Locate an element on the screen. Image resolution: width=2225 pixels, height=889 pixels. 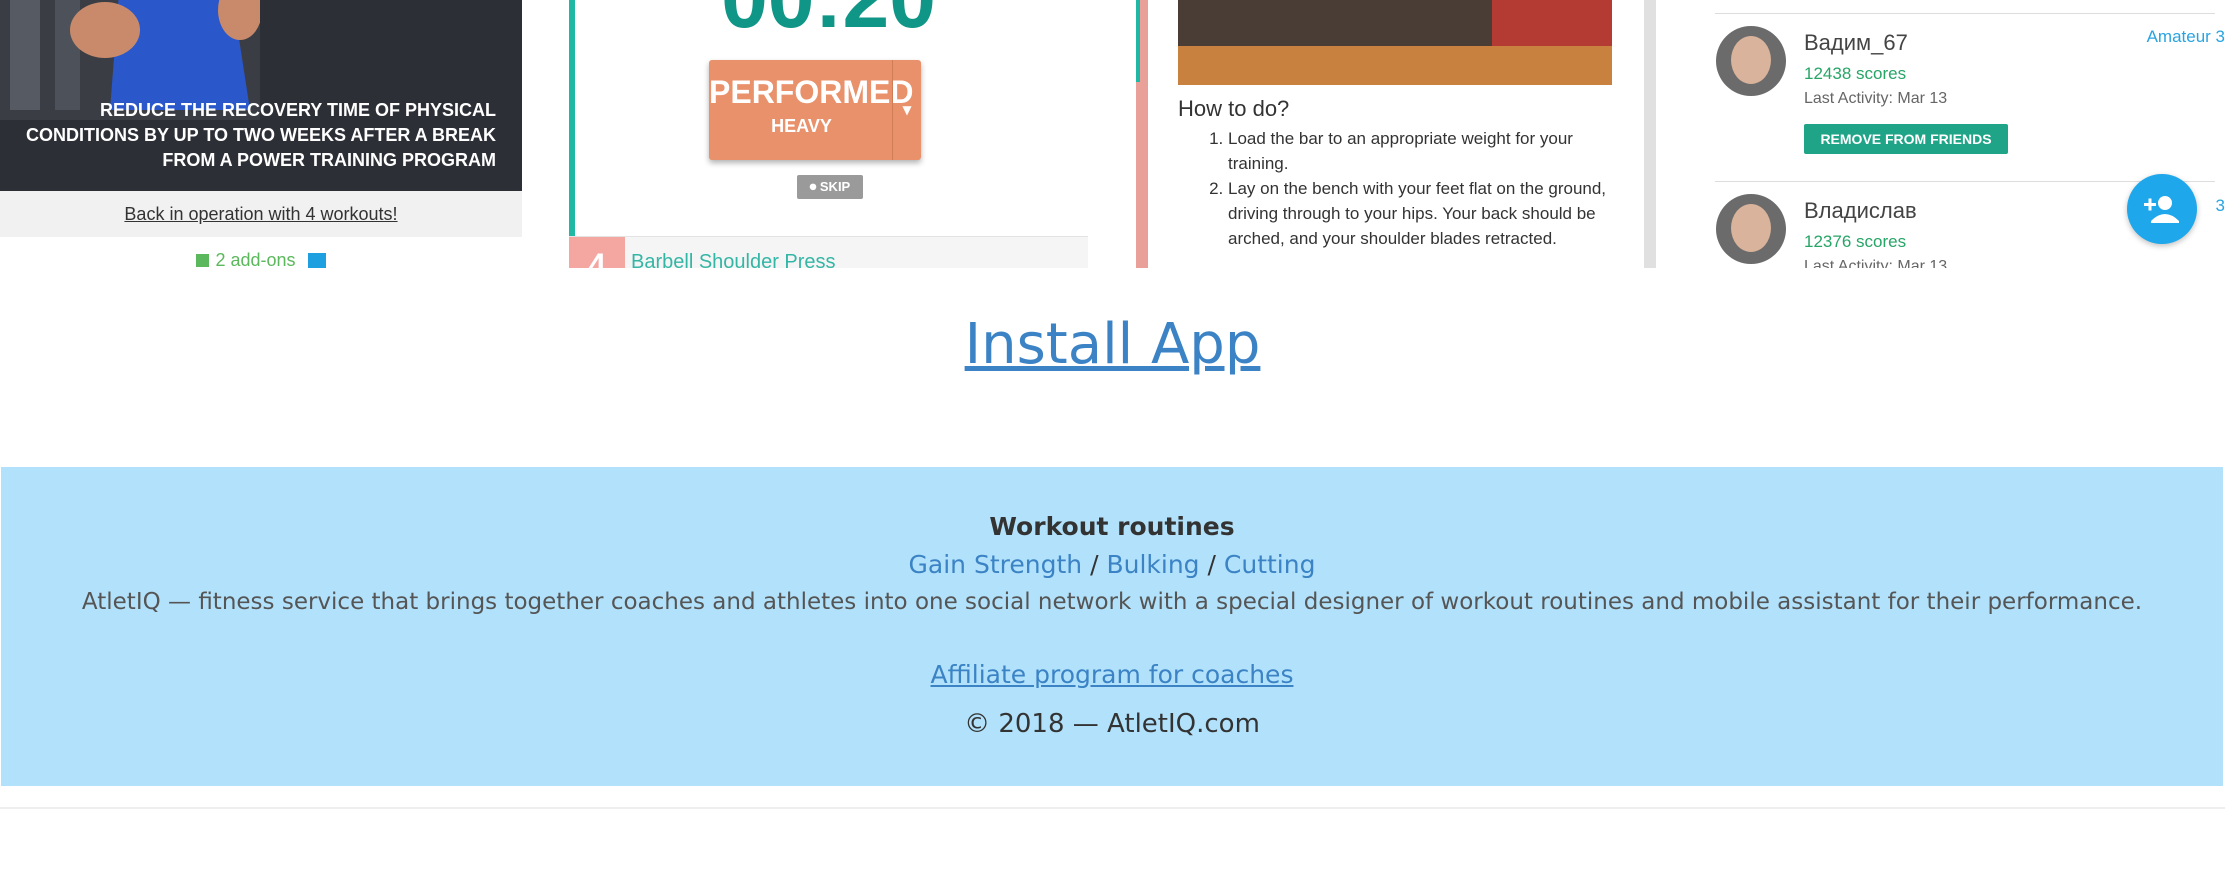
next-exercise-row: 4 Barbell Shoulder Press is located at coordinates (828, 252).